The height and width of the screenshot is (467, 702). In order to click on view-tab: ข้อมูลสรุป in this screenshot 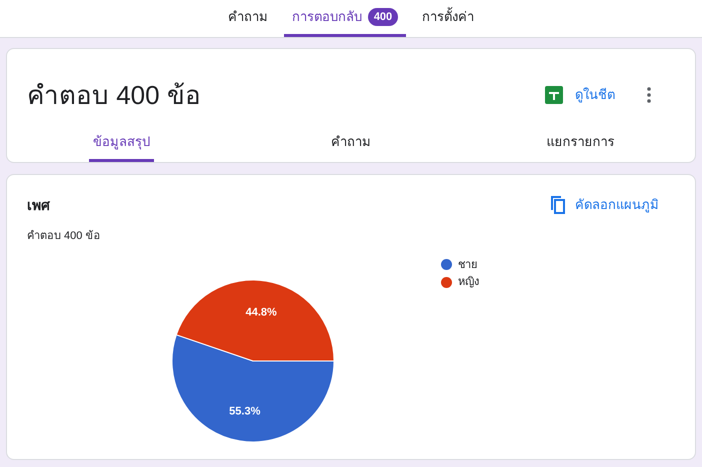, I will do `click(121, 141)`.